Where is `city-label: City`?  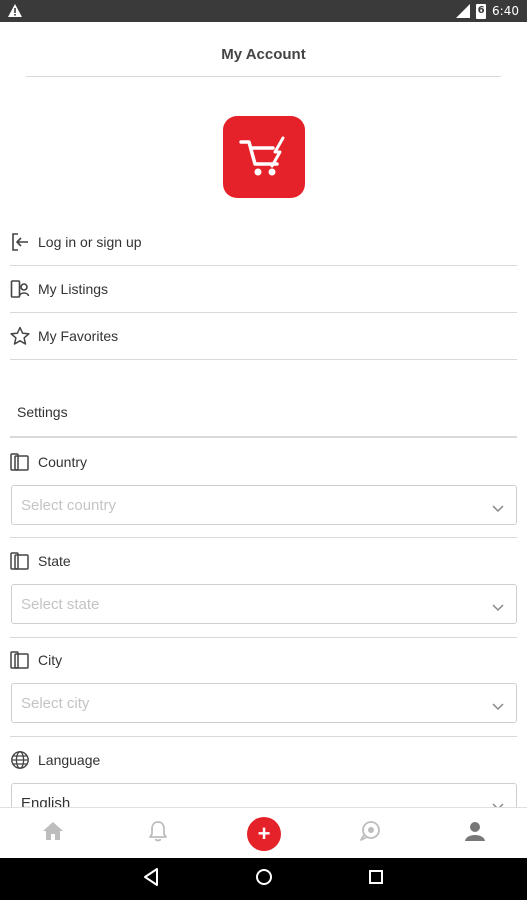 city-label: City is located at coordinates (50, 660).